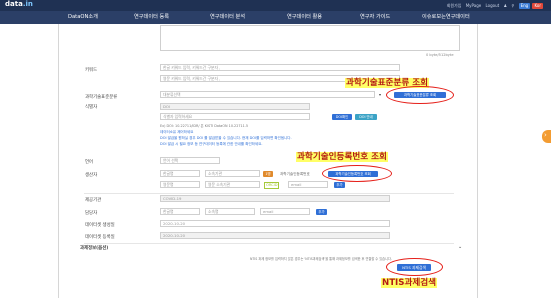 The height and width of the screenshot is (299, 551). Describe the element at coordinates (342, 117) in the screenshot. I see `doi-check-button: DOI확인` at that location.